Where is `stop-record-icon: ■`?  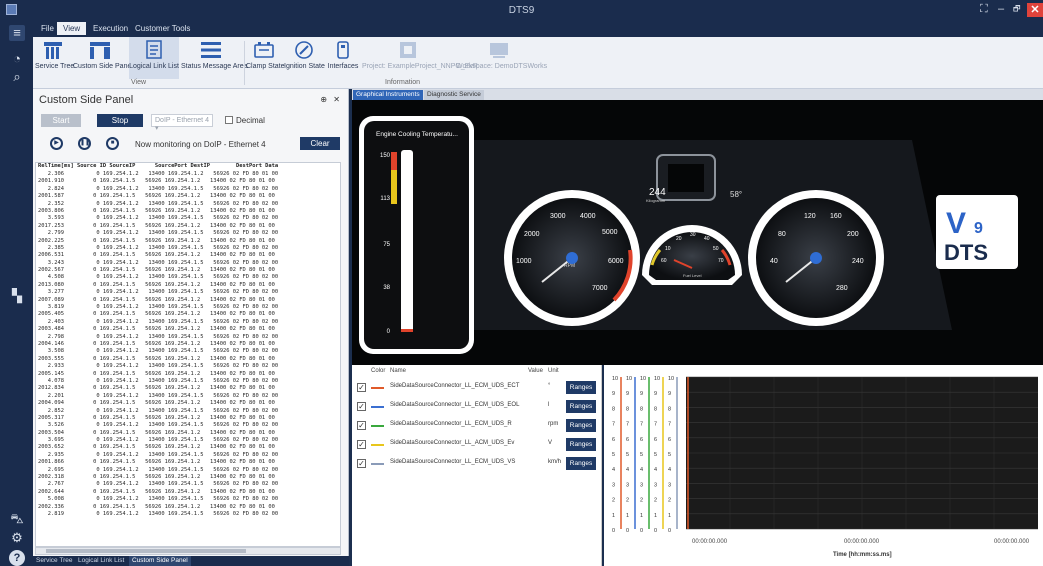 stop-record-icon: ■ is located at coordinates (112, 143).